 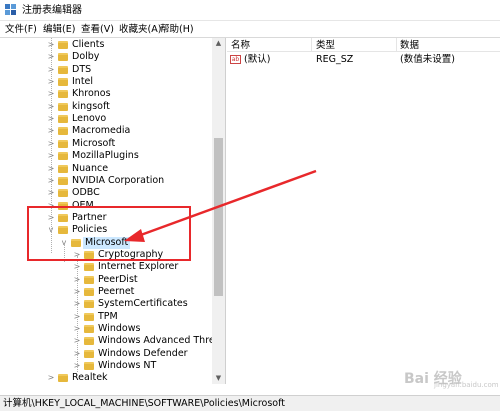 What do you see at coordinates (83, 82) in the screenshot?
I see `tree-item-label: Intel` at bounding box center [83, 82].